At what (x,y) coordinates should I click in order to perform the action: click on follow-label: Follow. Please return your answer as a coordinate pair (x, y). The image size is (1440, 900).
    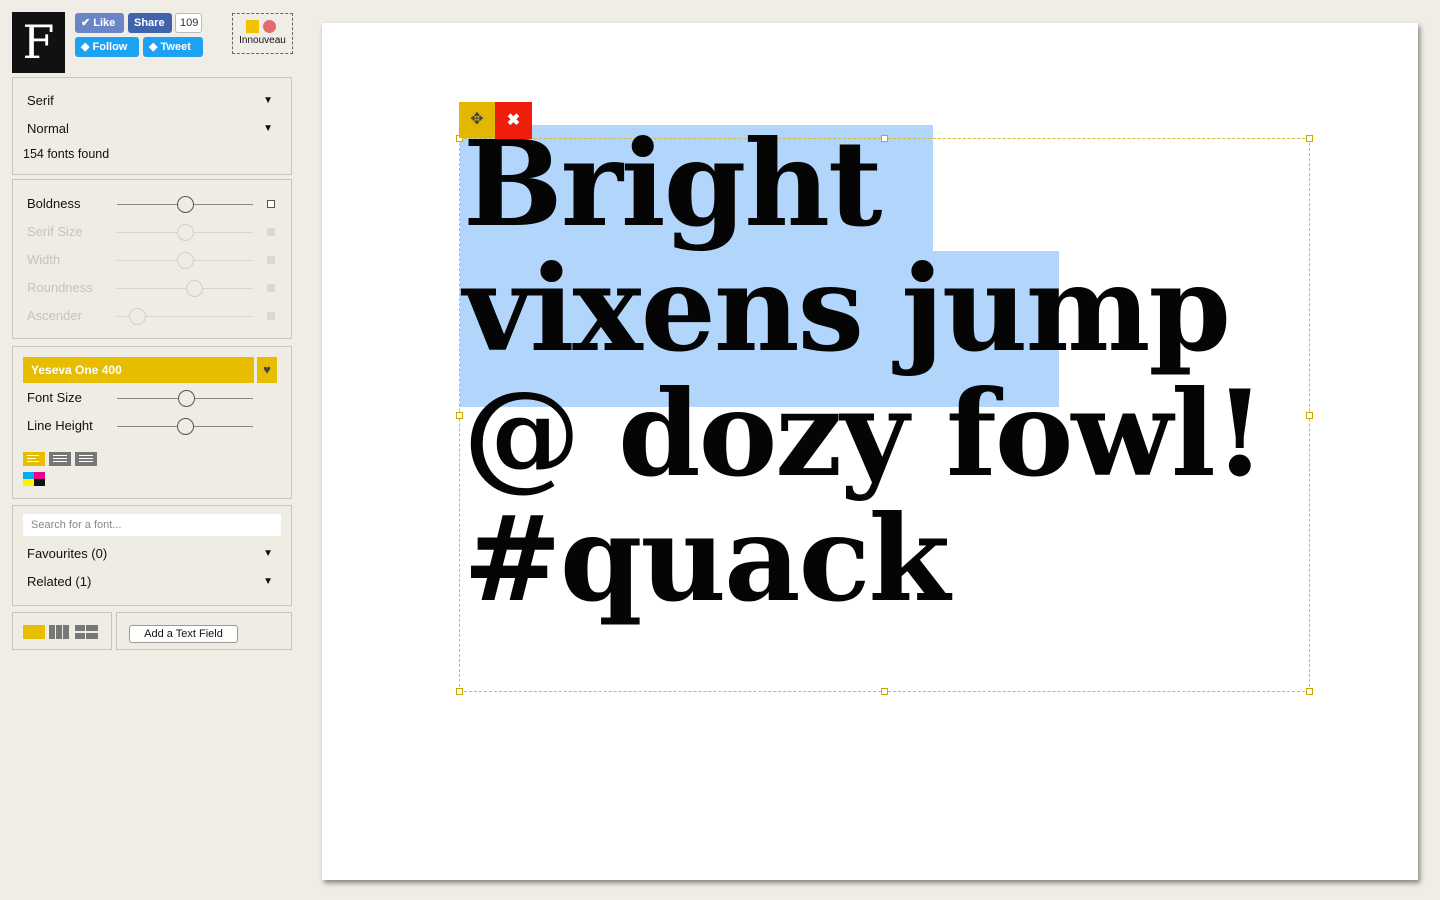
    Looking at the image, I should click on (110, 47).